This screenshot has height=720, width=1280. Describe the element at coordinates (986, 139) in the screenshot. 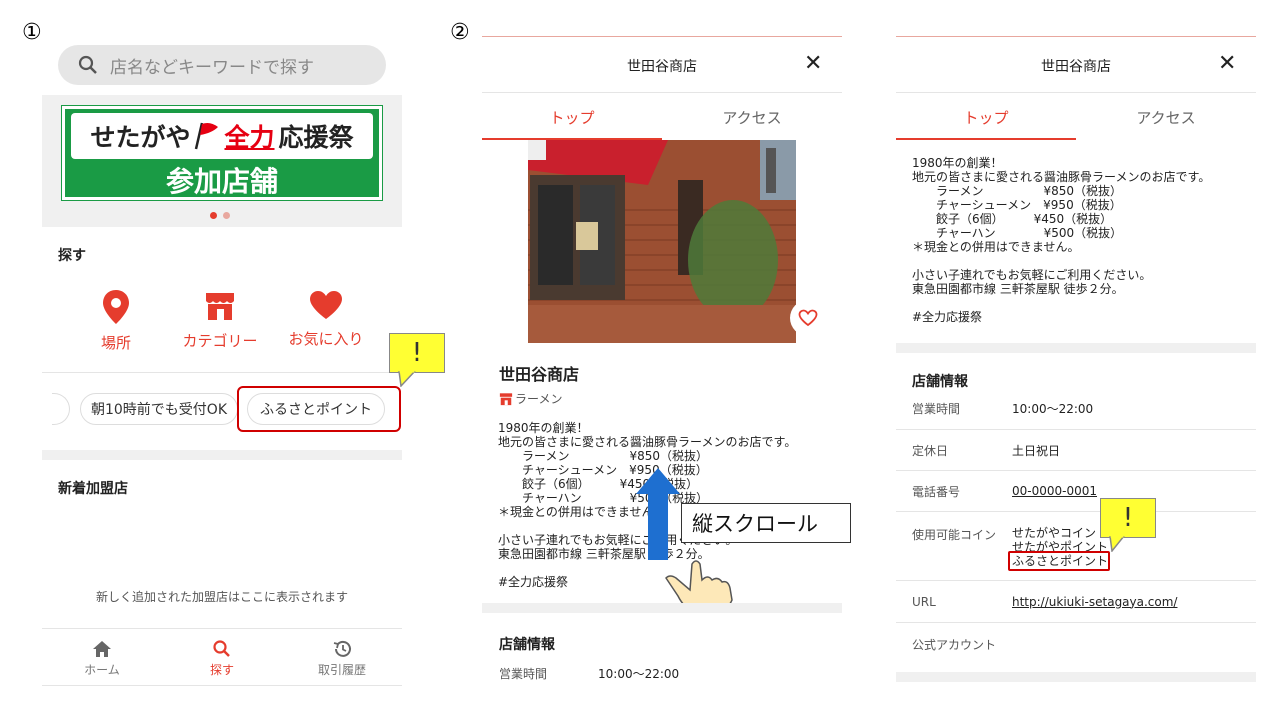

I see `tab-indicator` at that location.